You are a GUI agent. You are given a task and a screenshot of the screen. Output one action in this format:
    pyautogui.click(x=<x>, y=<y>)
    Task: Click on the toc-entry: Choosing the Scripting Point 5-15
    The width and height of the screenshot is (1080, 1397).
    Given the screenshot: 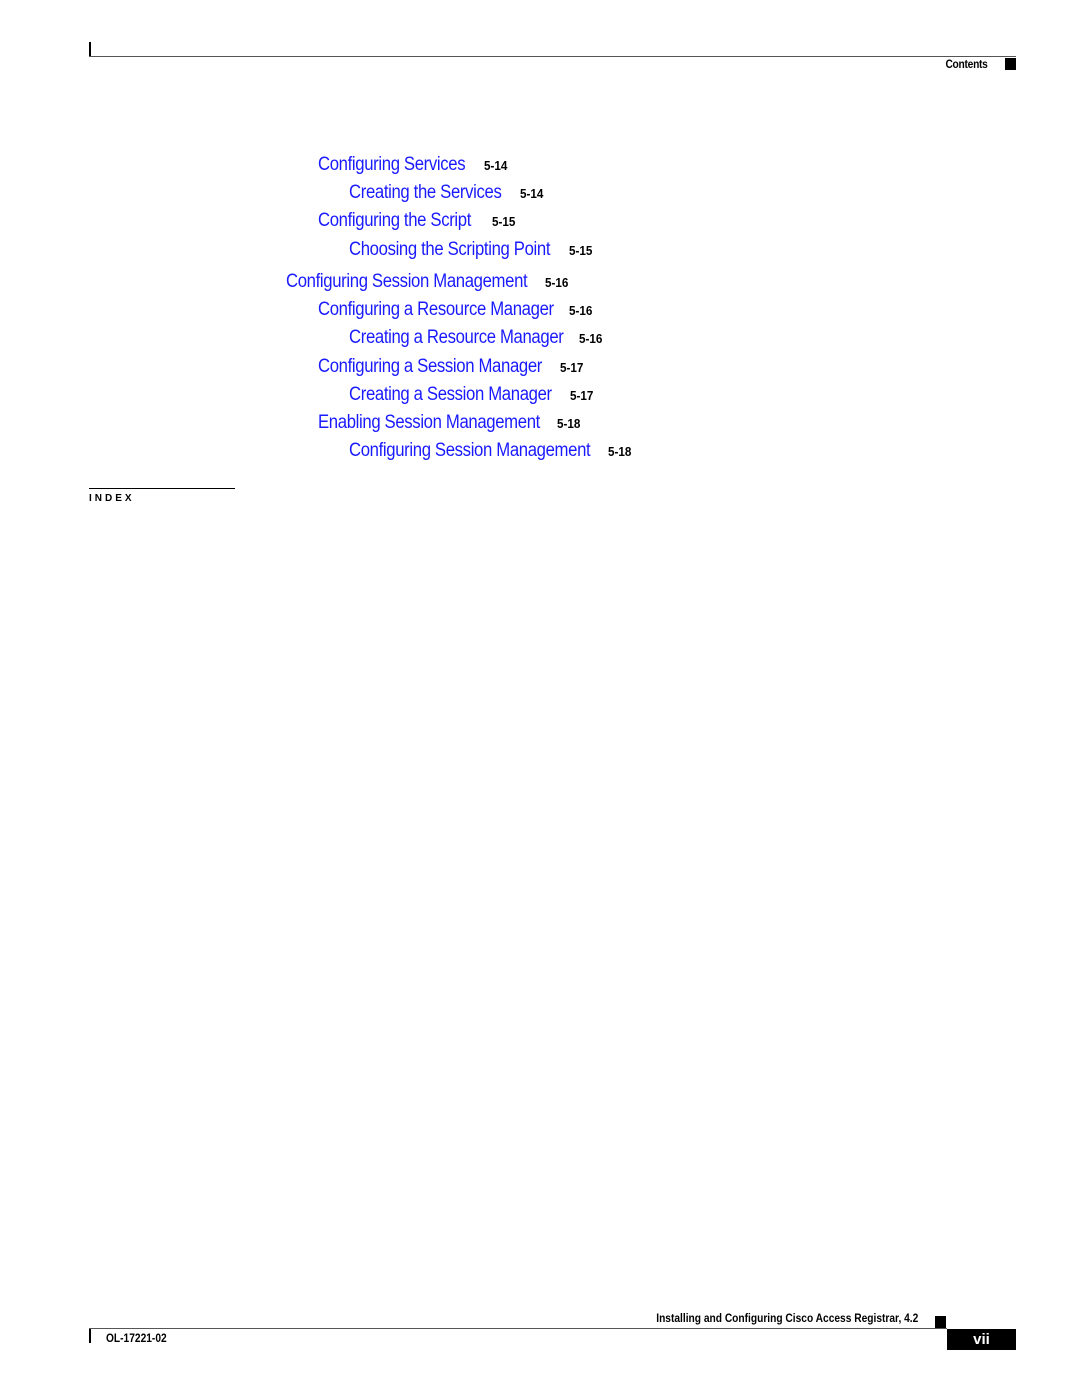 What is the action you would take?
    pyautogui.click(x=470, y=250)
    